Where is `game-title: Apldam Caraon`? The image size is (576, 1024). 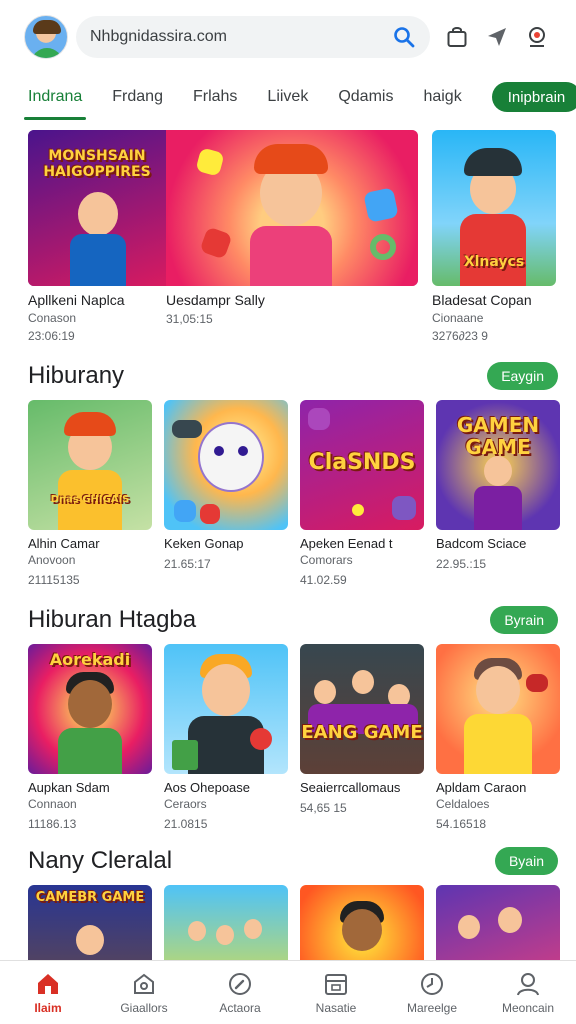
game-title: Apldam Caraon is located at coordinates (481, 787).